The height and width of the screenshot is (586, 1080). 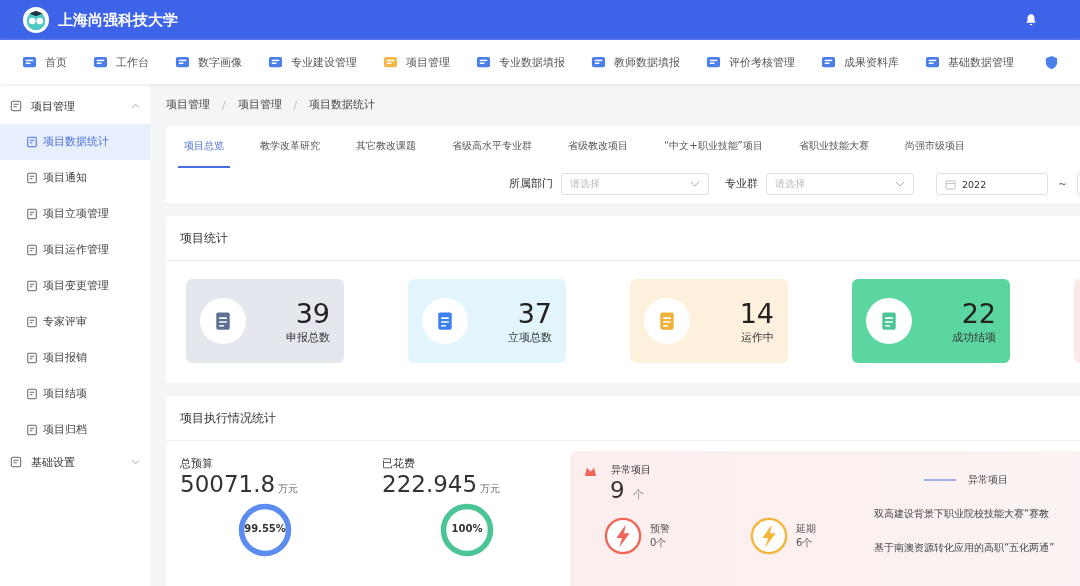 I want to click on nav-menu-item: 项目管理, so click(x=416, y=62).